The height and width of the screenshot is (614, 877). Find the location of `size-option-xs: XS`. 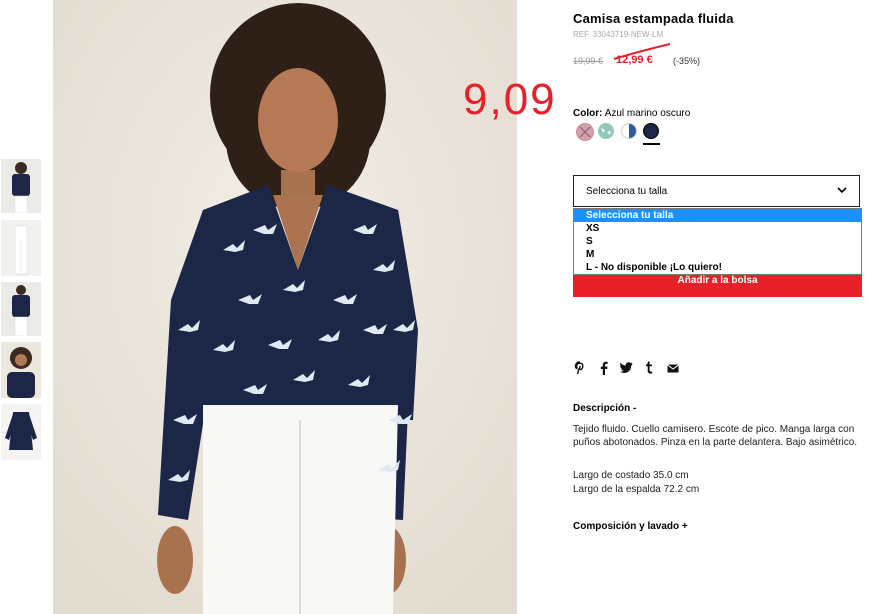

size-option-xs: XS is located at coordinates (717, 228).